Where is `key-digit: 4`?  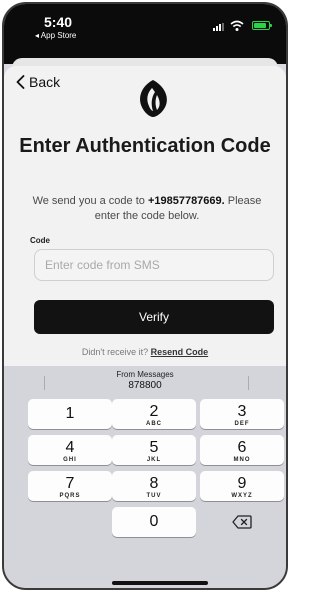
key-digit: 4 is located at coordinates (70, 447).